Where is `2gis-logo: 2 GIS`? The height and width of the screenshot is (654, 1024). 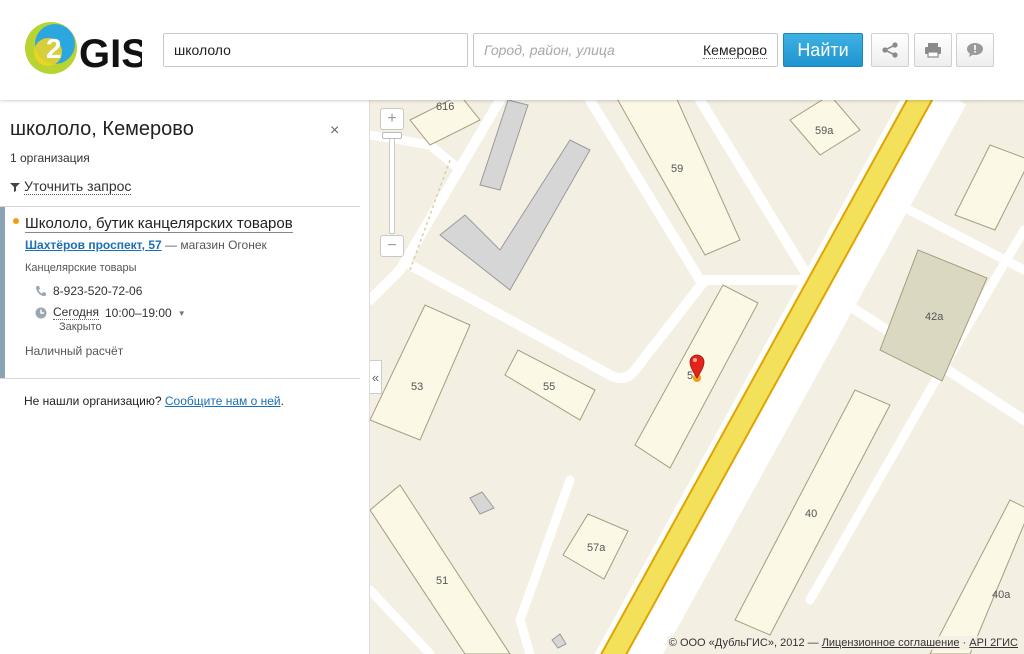 2gis-logo: 2 GIS is located at coordinates (86, 48).